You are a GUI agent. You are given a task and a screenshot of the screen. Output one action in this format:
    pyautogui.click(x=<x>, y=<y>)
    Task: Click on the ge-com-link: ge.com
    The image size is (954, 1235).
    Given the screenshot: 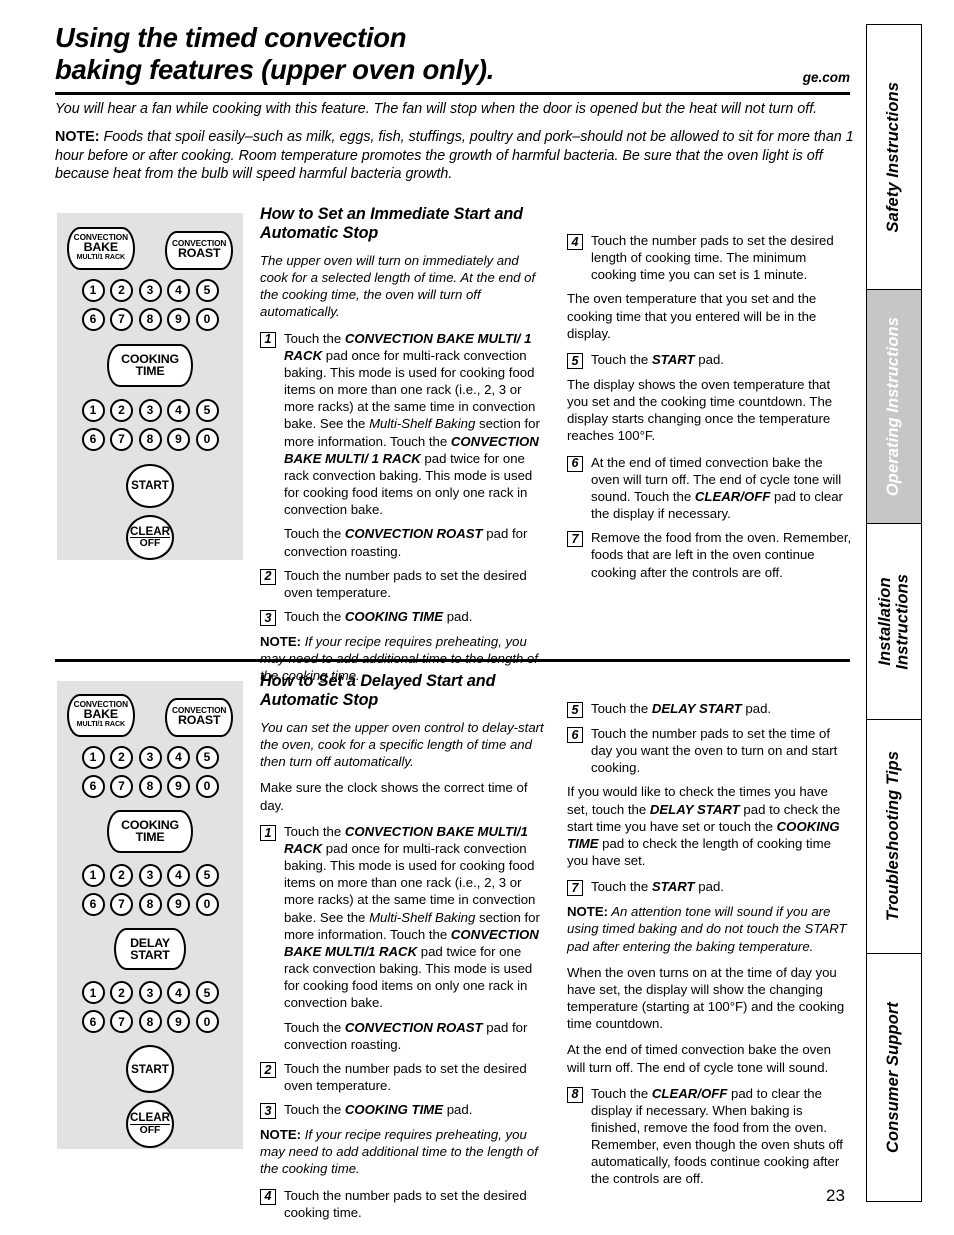 What is the action you would take?
    pyautogui.click(x=826, y=77)
    